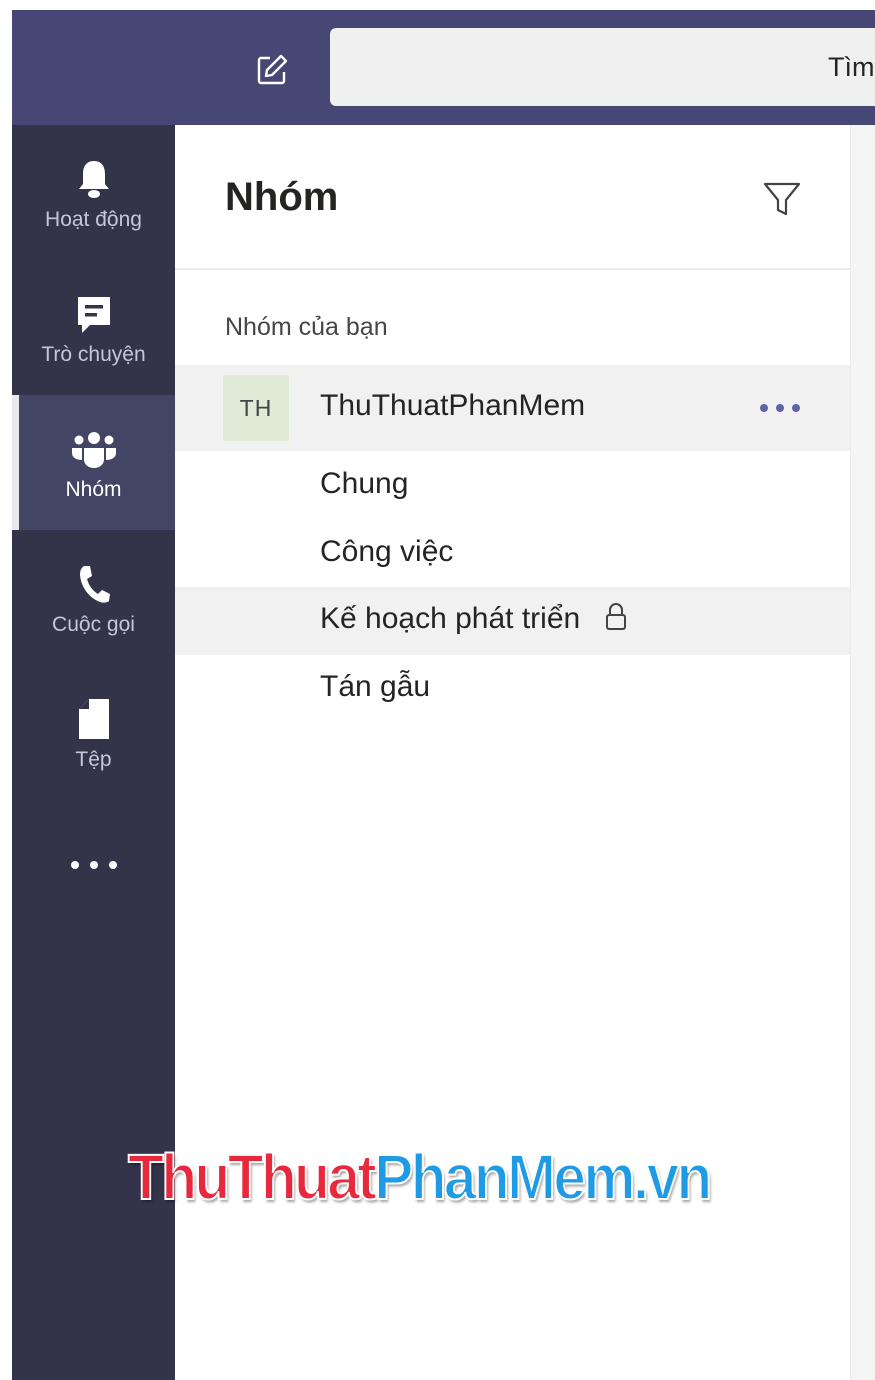  Describe the element at coordinates (93, 624) in the screenshot. I see `rail-label: Cuộc gọi` at that location.